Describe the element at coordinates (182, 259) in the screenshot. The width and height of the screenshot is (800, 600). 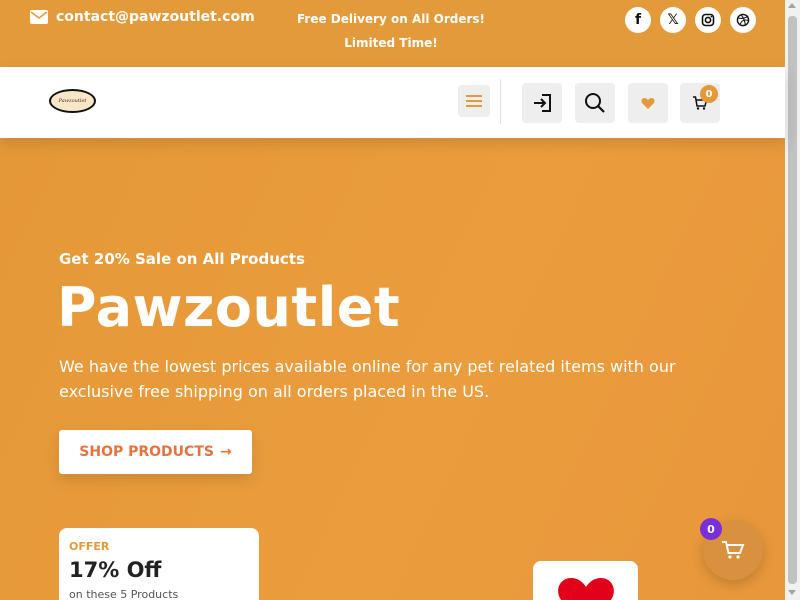
I see `hero-subtitle: Get 20% Sale on All Products` at that location.